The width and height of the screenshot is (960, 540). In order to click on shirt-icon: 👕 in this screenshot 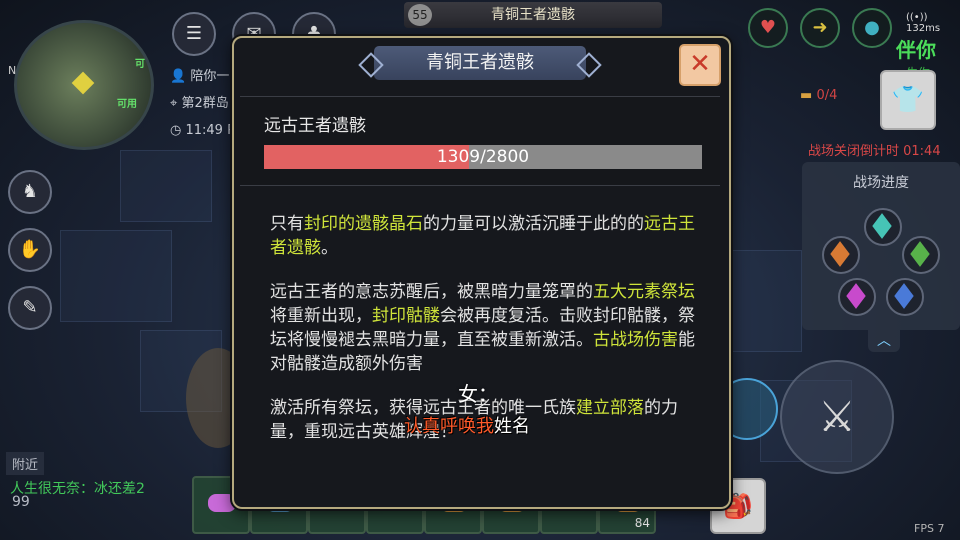, I will do `click(908, 100)`.